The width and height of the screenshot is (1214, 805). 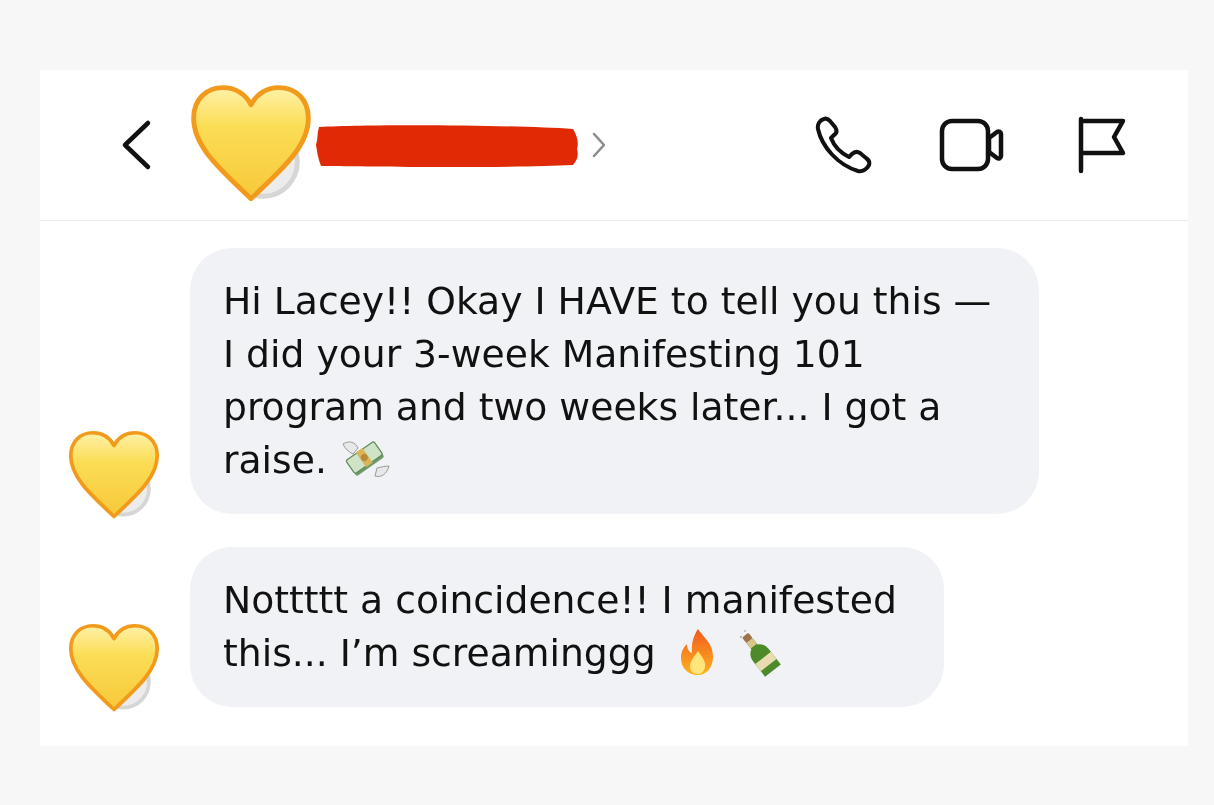 I want to click on flag-icon, so click(x=1102, y=145).